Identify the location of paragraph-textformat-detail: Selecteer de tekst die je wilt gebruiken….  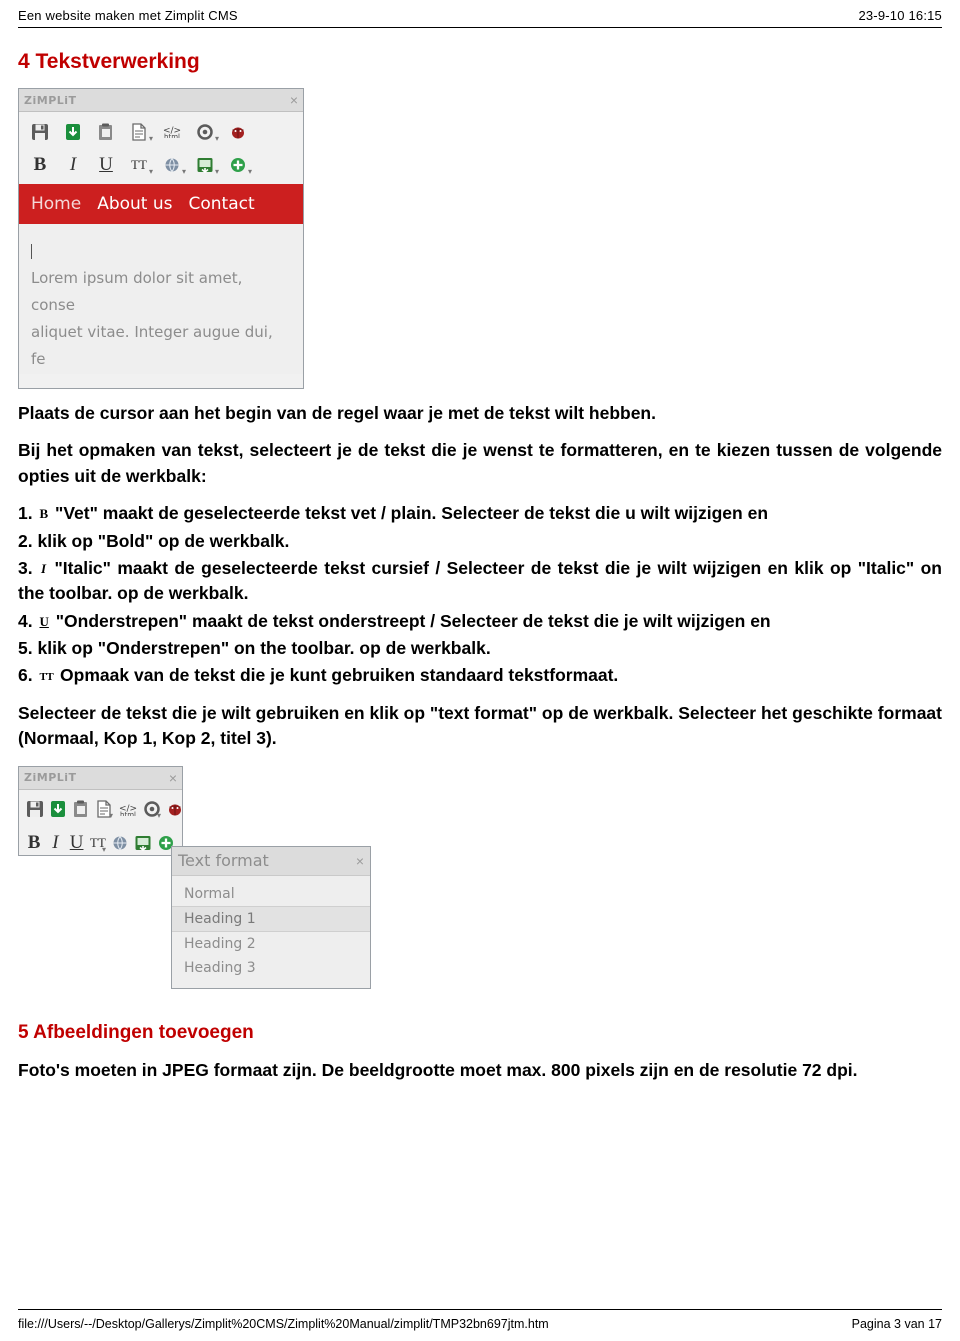
(480, 725).